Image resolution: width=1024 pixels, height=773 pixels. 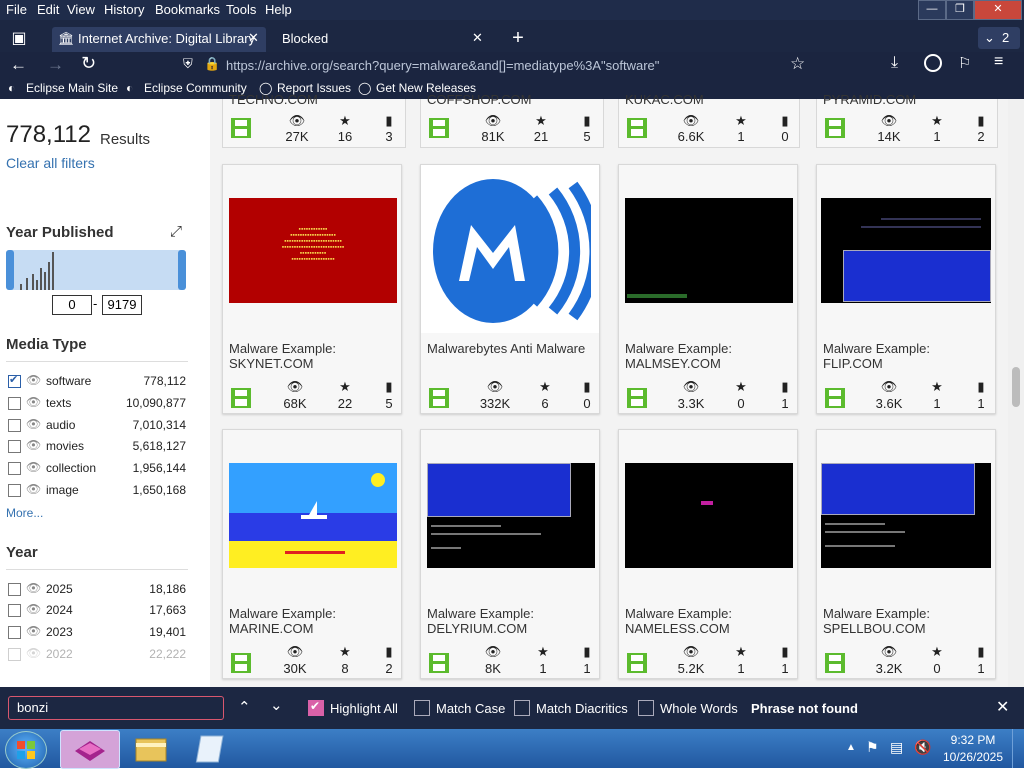 I want to click on menu-file: File, so click(x=16, y=9).